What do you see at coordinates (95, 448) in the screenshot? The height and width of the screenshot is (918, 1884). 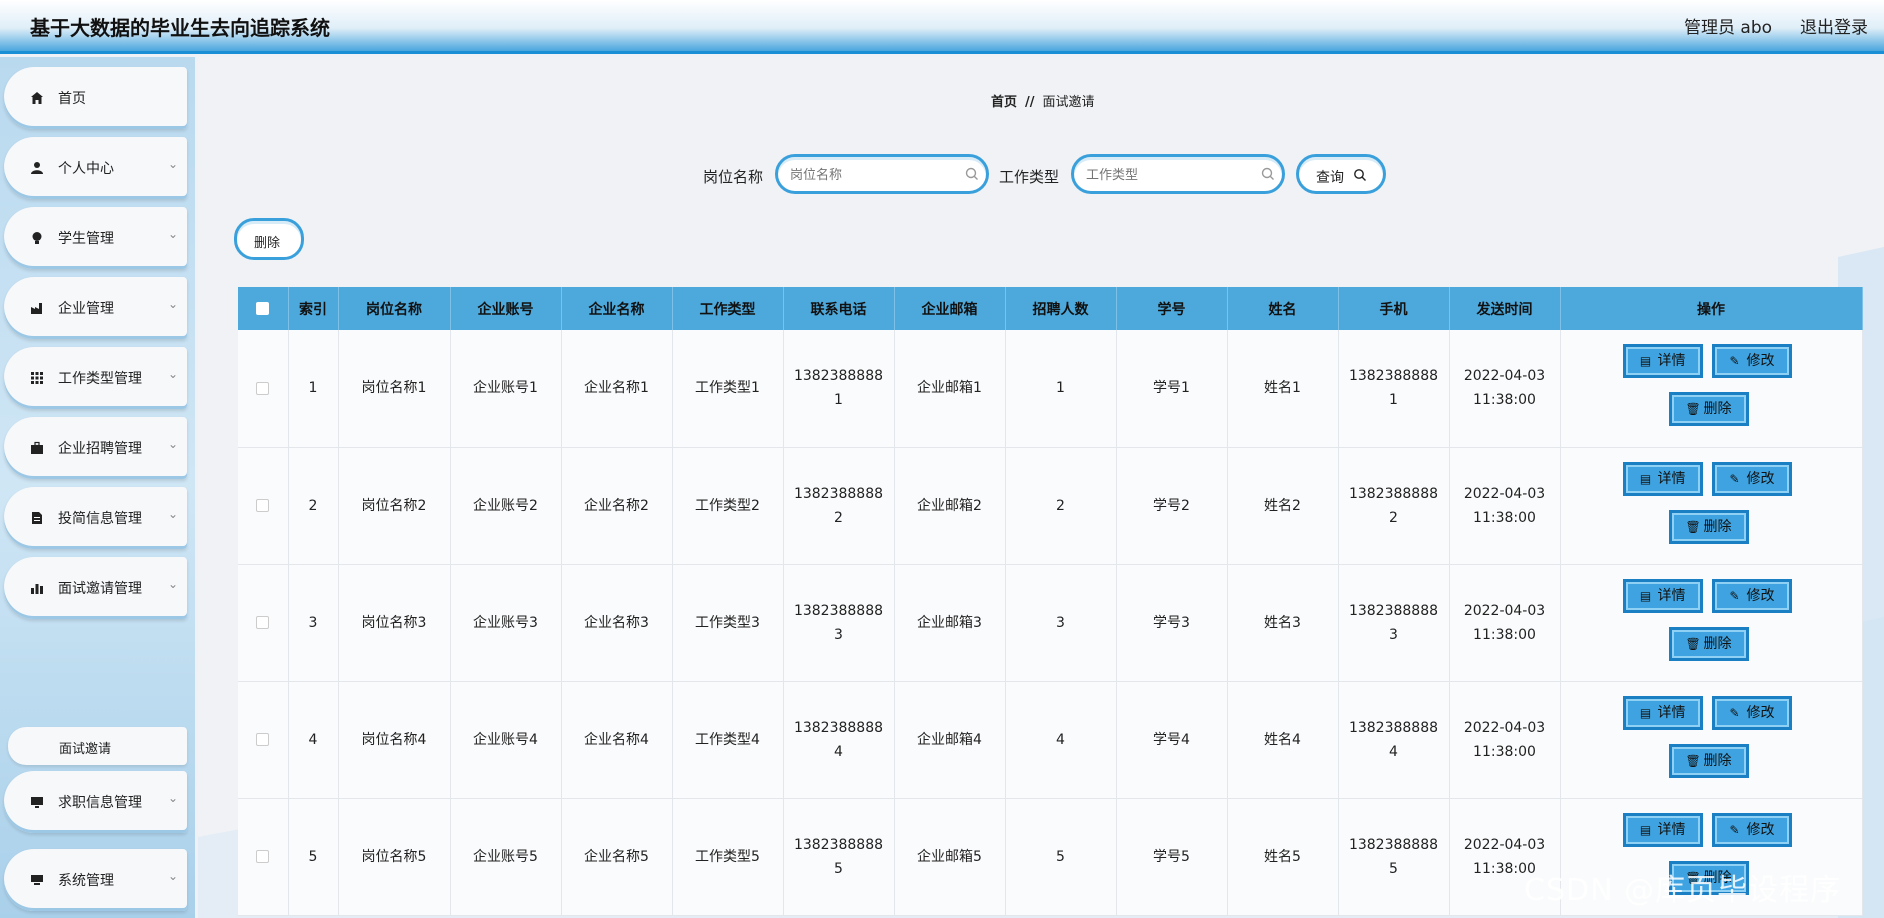 I see `sidebar-item-recruitment: 企业招聘管理 ⌄` at bounding box center [95, 448].